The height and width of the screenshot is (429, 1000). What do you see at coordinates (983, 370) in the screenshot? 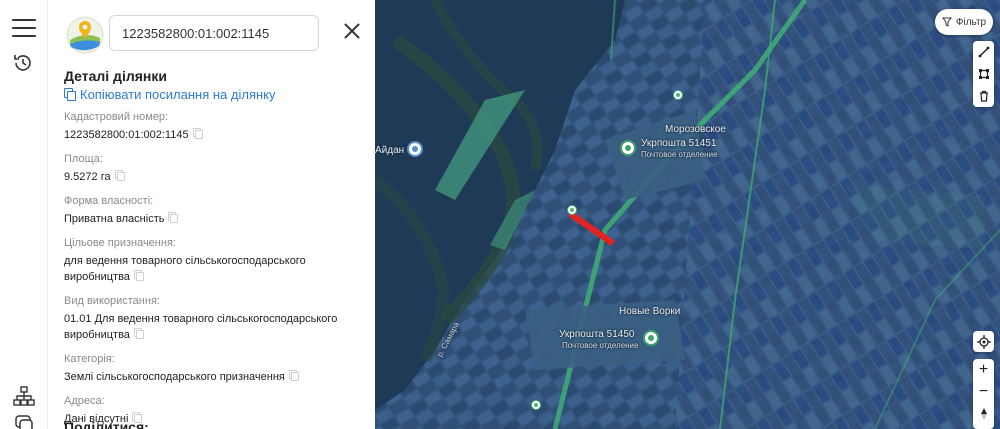
I see `zoom-in-button: +` at bounding box center [983, 370].